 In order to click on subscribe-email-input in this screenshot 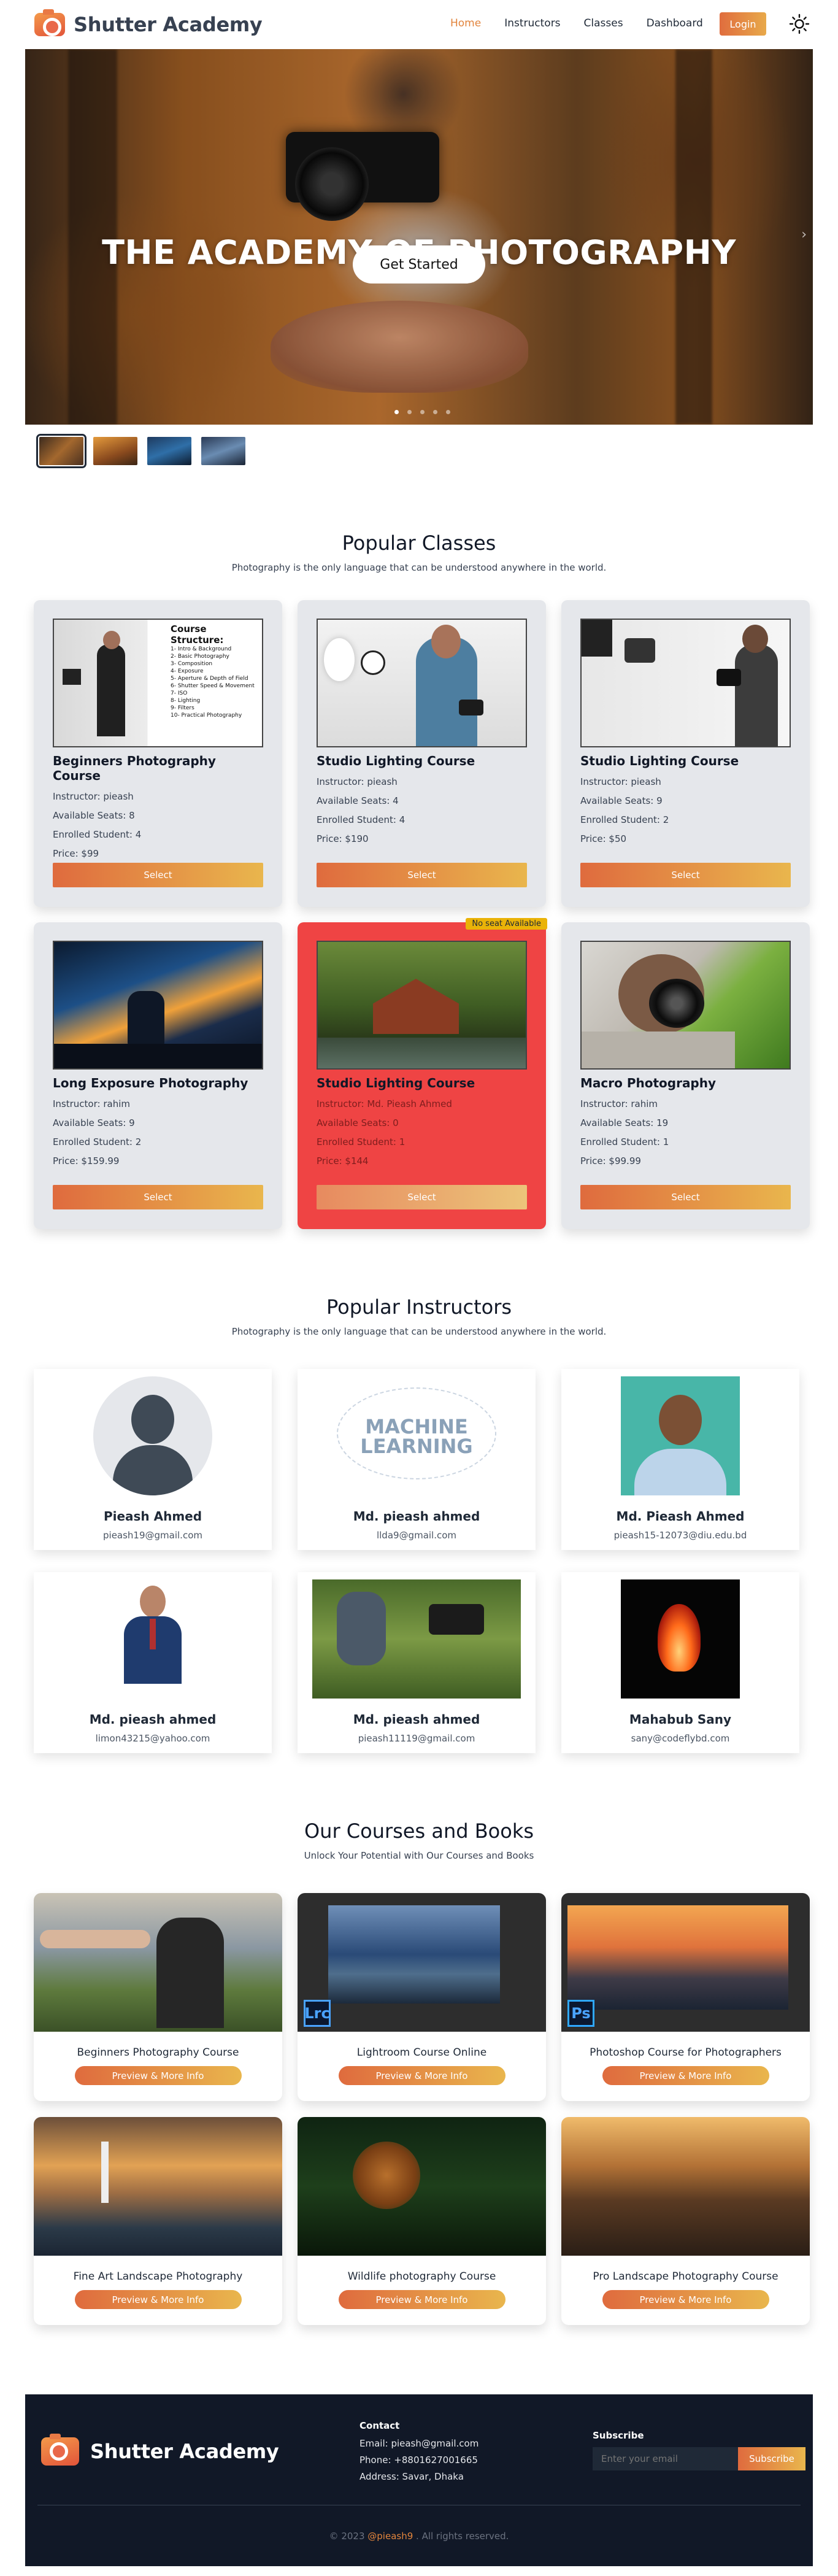, I will do `click(665, 2458)`.